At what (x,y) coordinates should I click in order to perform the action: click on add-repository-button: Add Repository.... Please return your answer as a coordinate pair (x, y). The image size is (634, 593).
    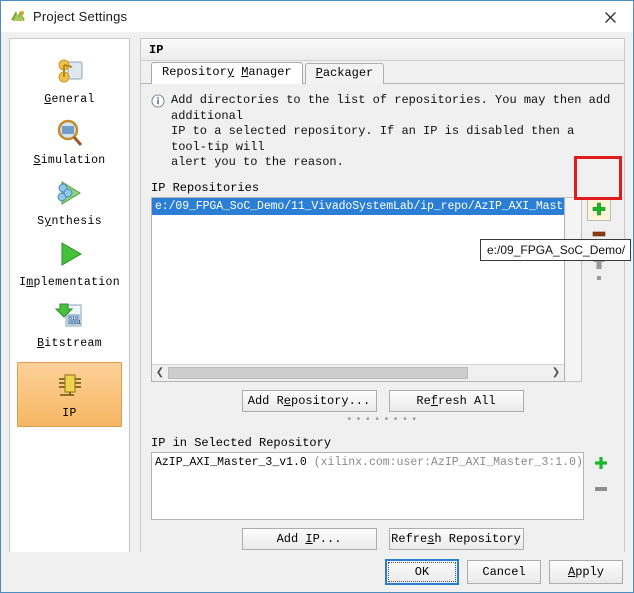
    Looking at the image, I should click on (309, 400).